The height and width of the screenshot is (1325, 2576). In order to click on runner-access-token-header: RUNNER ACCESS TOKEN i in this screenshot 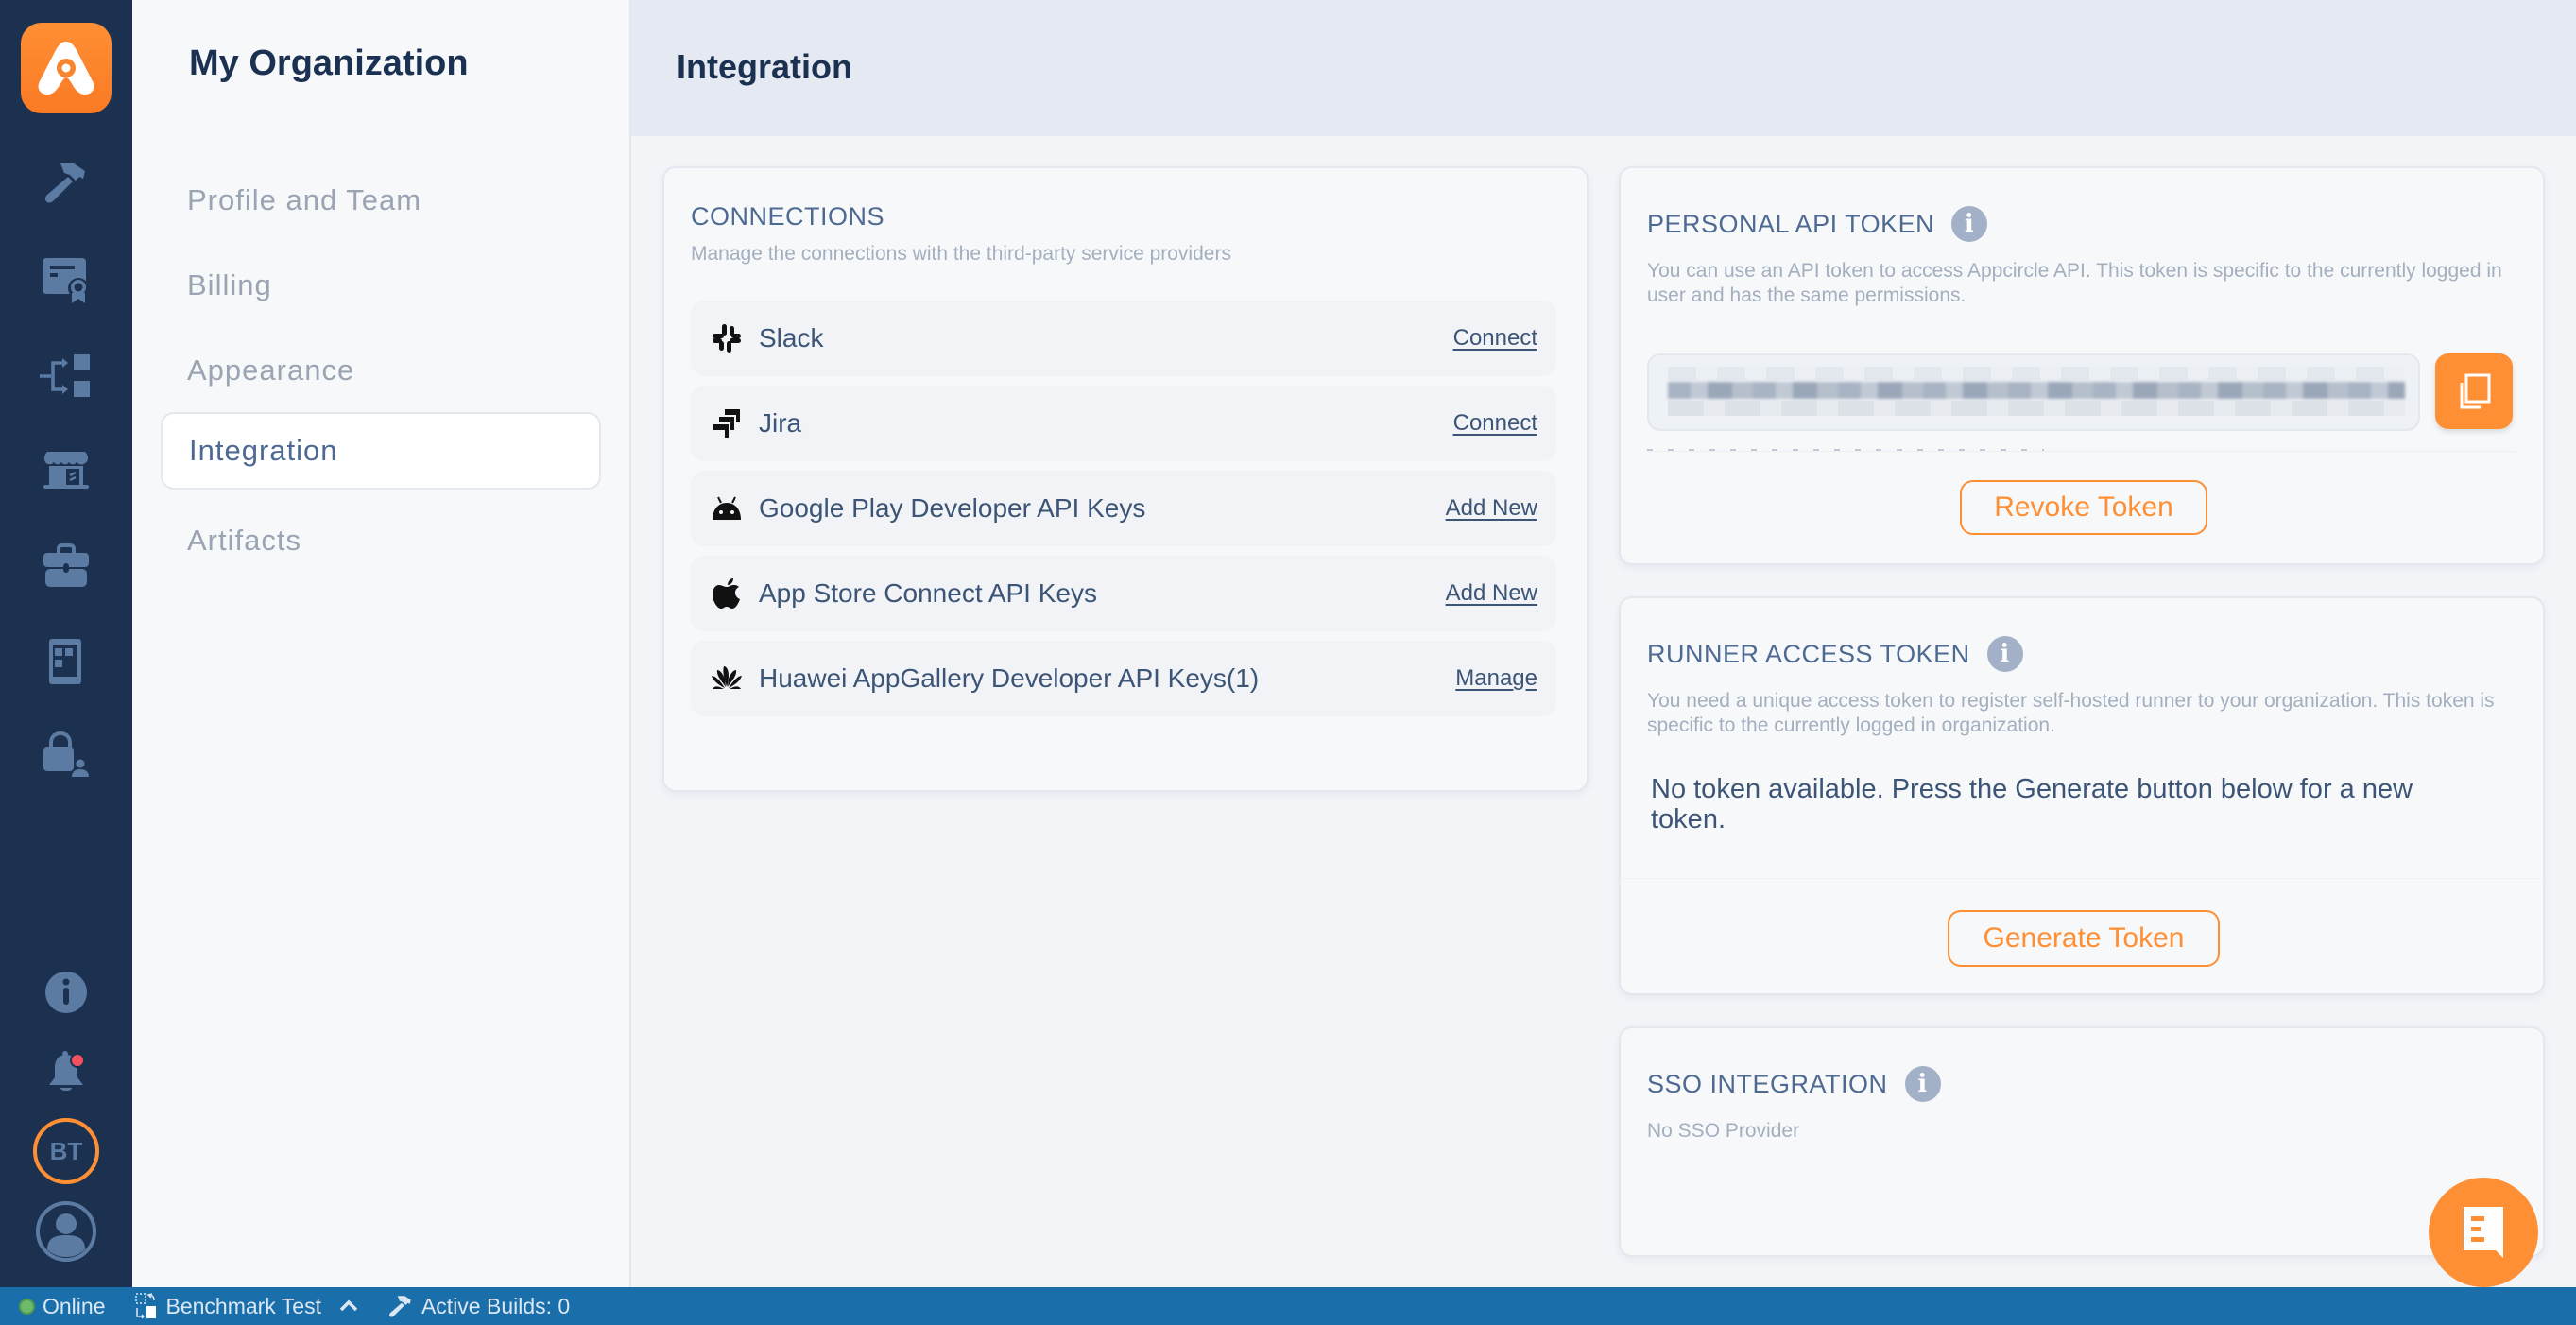, I will do `click(1835, 654)`.